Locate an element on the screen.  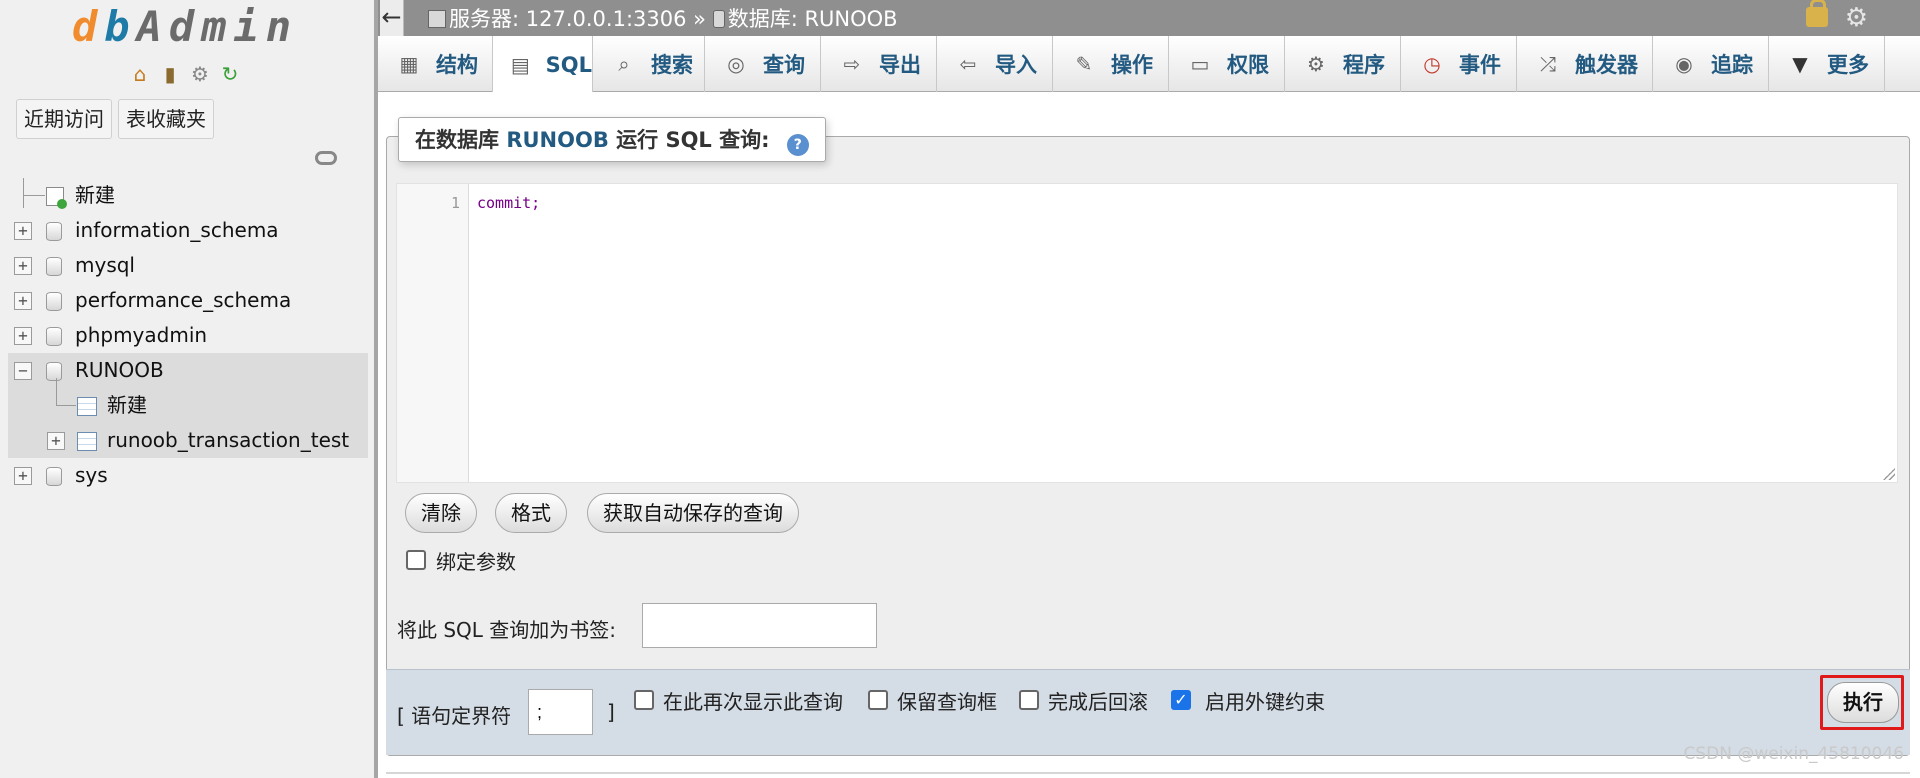
format-button: 格式 is located at coordinates (531, 513).